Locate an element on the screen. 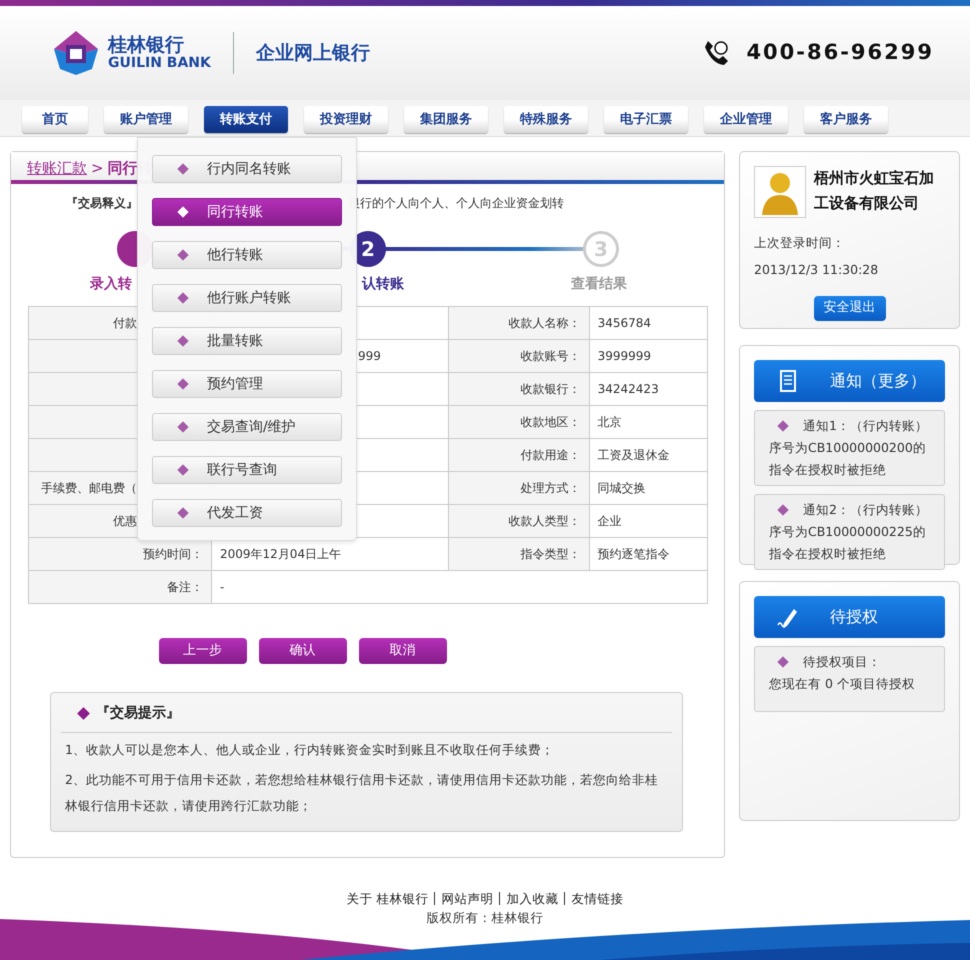 The image size is (970, 960). field-label: 处理方式： is located at coordinates (519, 488).